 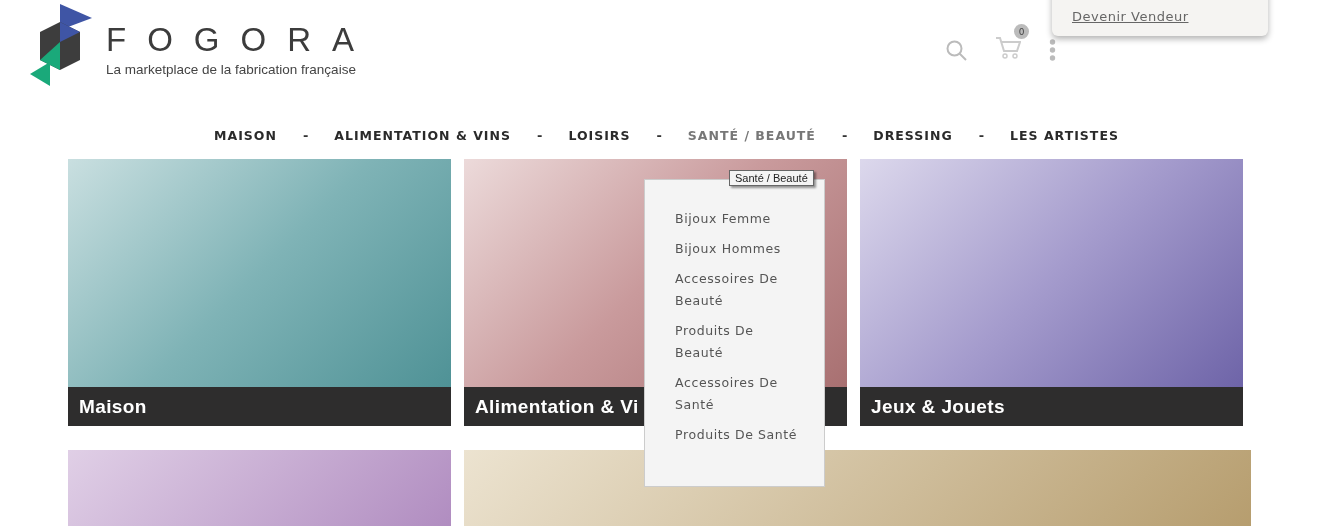 What do you see at coordinates (771, 178) in the screenshot?
I see `tooltip: Santé / Beauté` at bounding box center [771, 178].